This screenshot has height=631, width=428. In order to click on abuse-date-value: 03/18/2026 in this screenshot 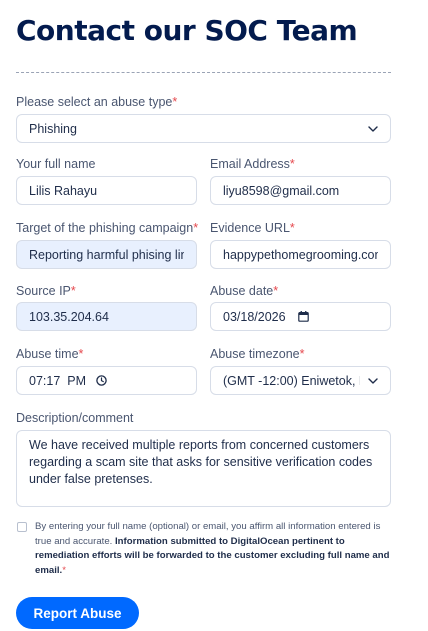, I will do `click(254, 316)`.